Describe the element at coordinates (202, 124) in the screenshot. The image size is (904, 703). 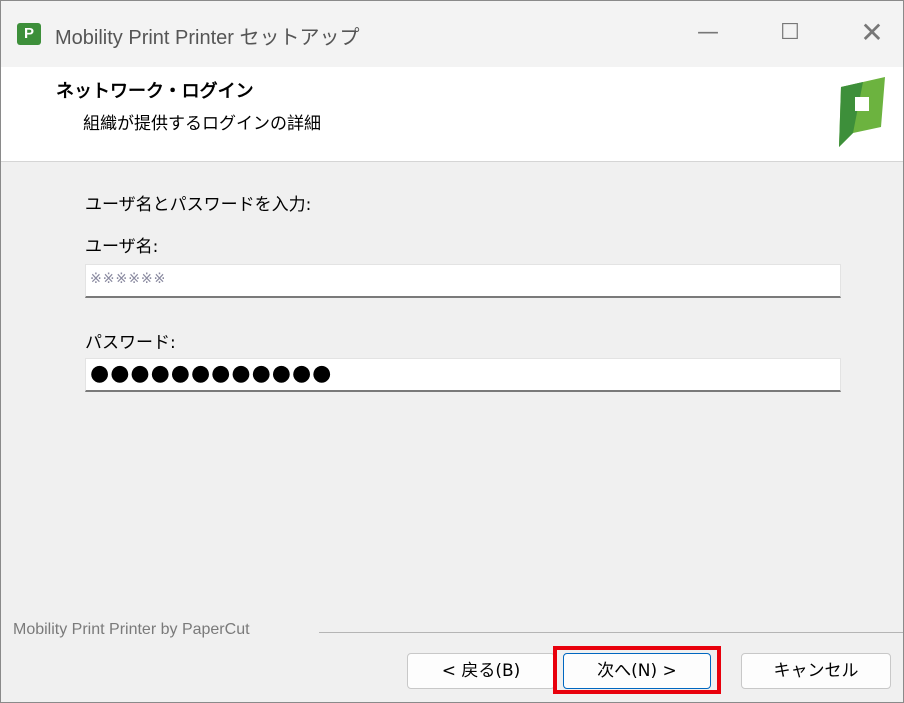
I see `page-subtitle: 組織が提供するログインの詳細` at that location.